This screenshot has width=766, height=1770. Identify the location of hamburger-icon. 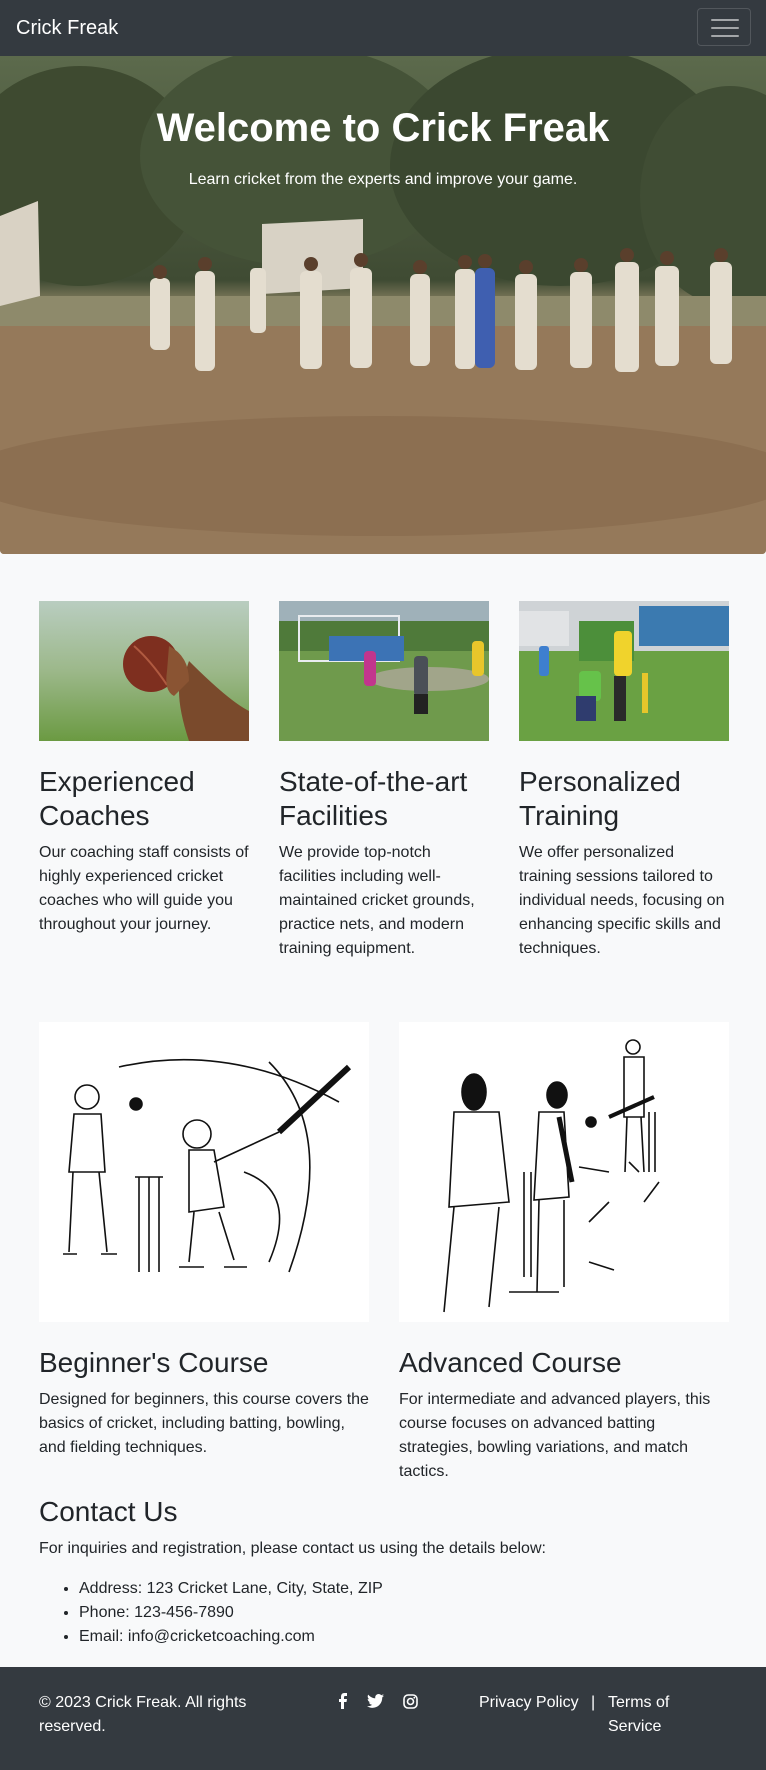
(725, 20).